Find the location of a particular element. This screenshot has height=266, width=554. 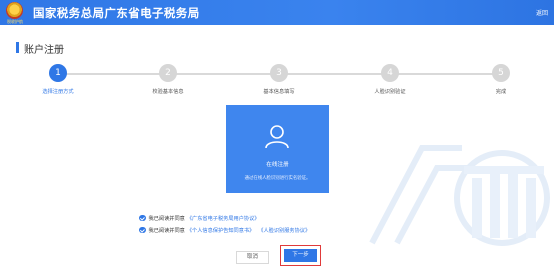

agreement-row-1: 我已阅读并同意 《广东省电子税务局用户协议》 is located at coordinates (199, 218).